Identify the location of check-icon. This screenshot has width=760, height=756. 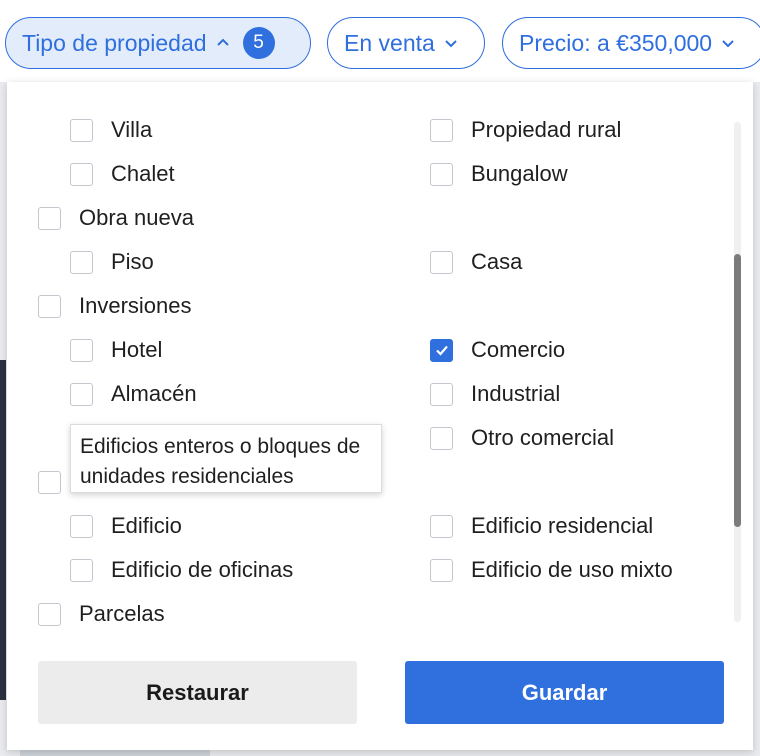
(441, 350).